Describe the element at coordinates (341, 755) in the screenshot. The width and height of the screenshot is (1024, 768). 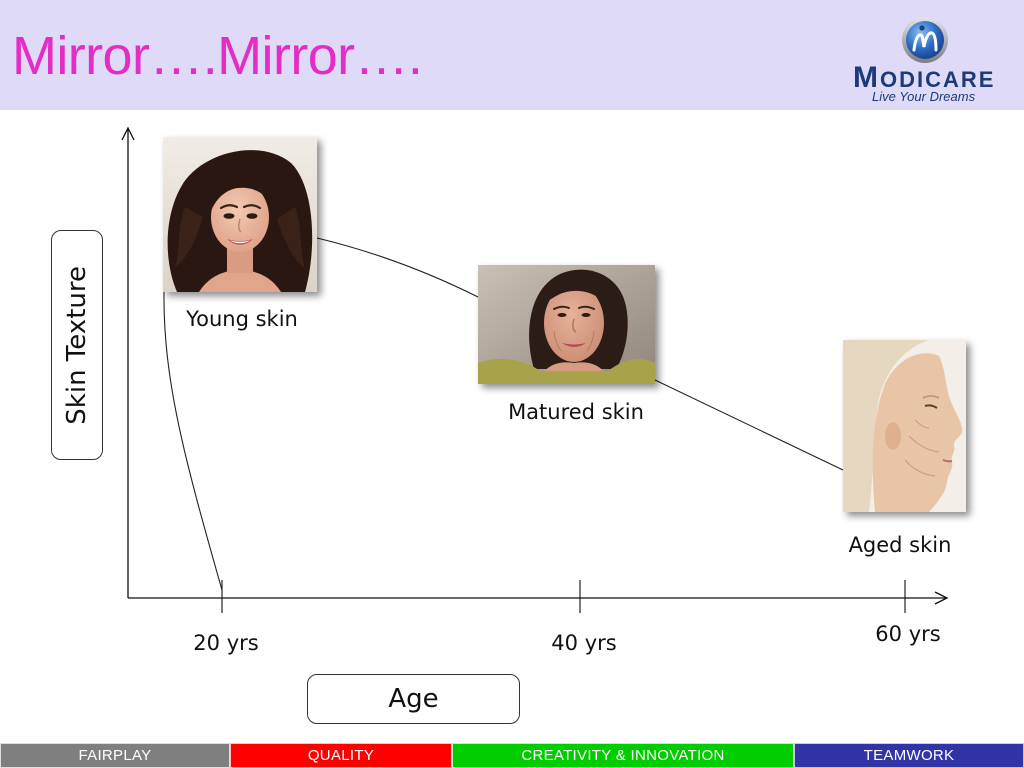
I see `footer-item-quality: QUALITY` at that location.